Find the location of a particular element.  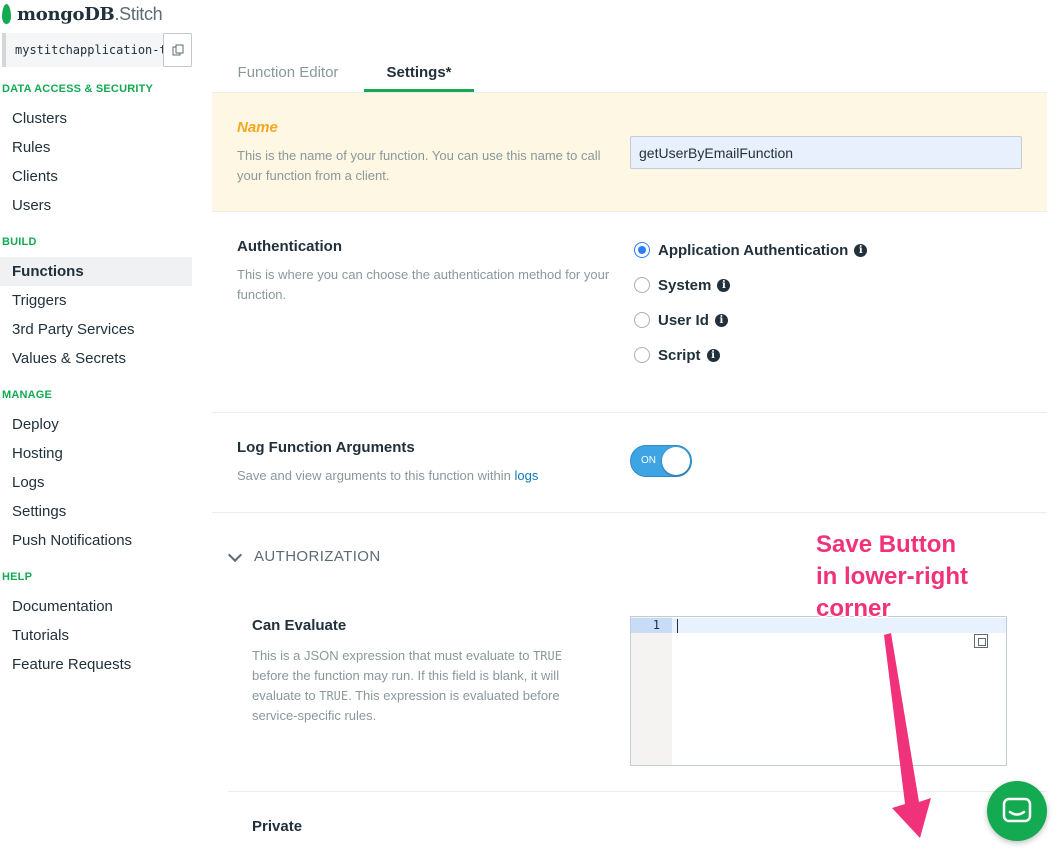

chat-icon is located at coordinates (1017, 810).